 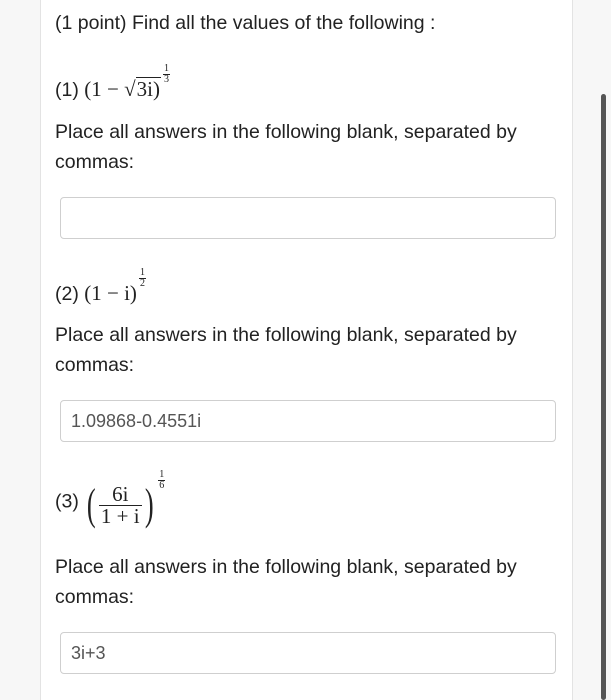 What do you see at coordinates (91, 505) in the screenshot?
I see `part-3-open-paren: (` at bounding box center [91, 505].